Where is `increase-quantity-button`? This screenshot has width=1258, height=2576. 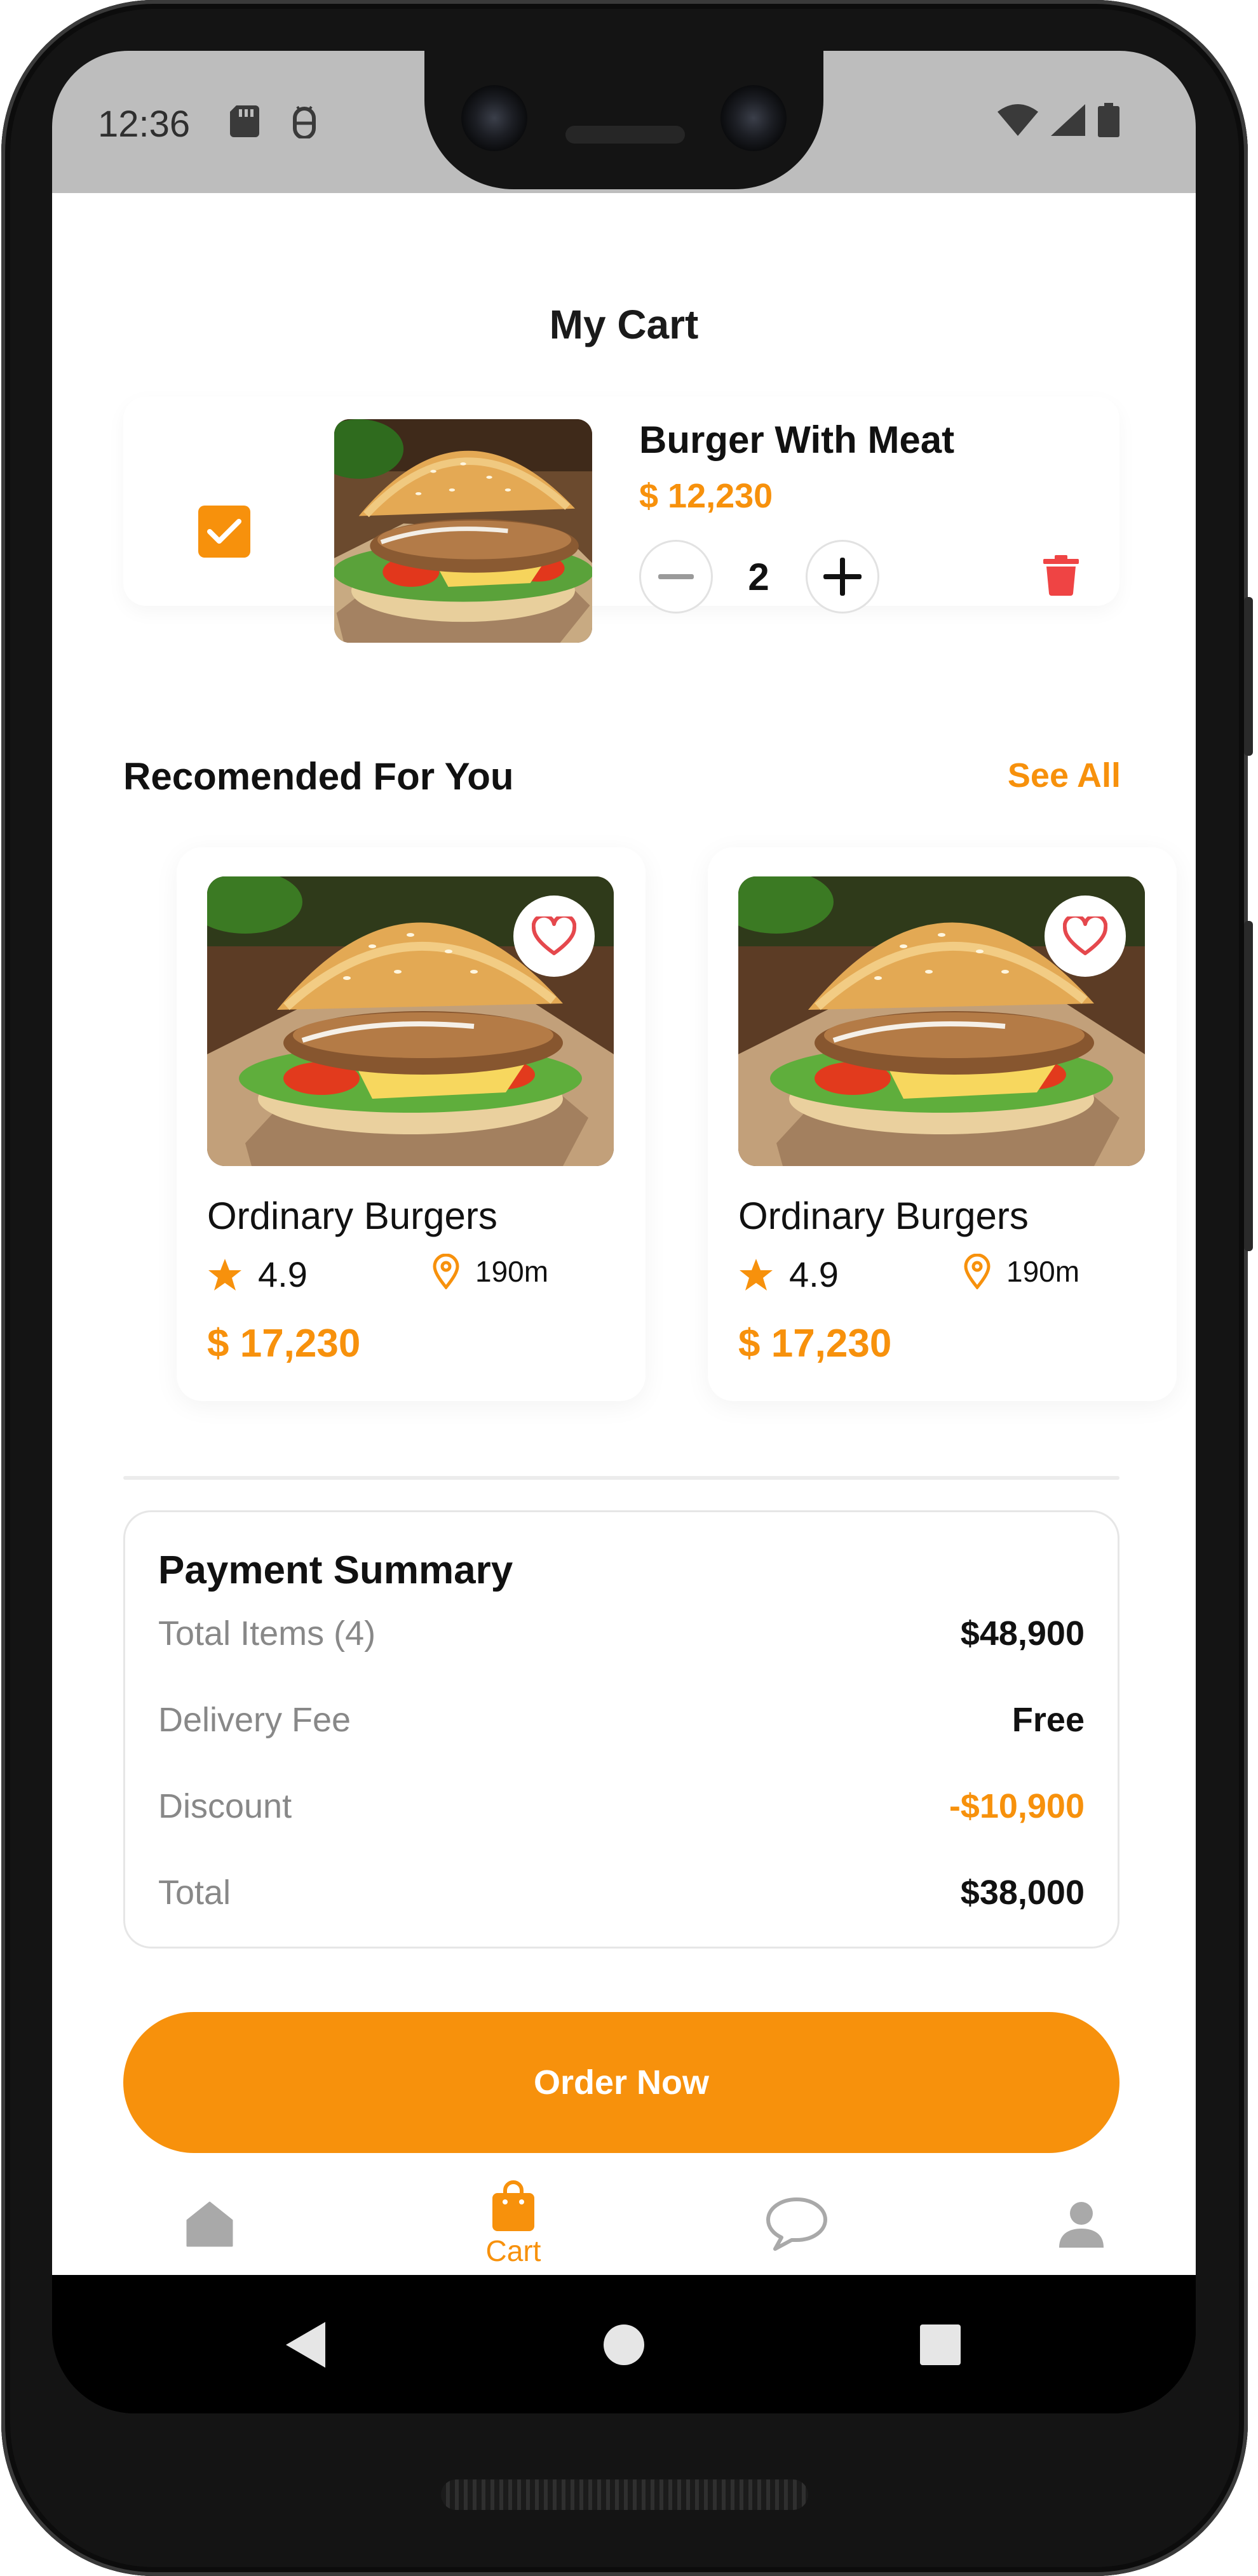 increase-quantity-button is located at coordinates (842, 577).